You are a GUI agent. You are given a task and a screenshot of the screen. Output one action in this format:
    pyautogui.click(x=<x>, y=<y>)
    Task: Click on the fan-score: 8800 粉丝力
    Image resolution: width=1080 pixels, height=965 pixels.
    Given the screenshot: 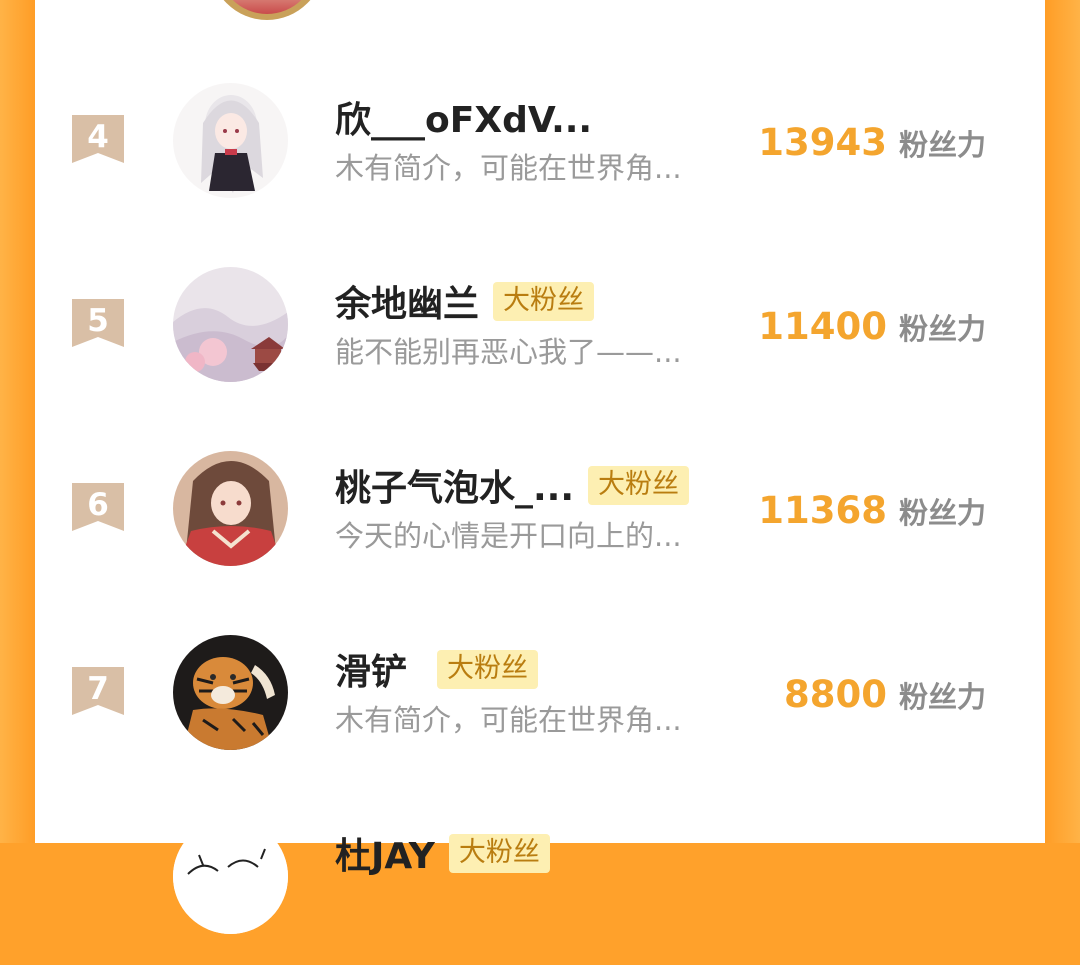 What is the action you would take?
    pyautogui.click(x=885, y=694)
    